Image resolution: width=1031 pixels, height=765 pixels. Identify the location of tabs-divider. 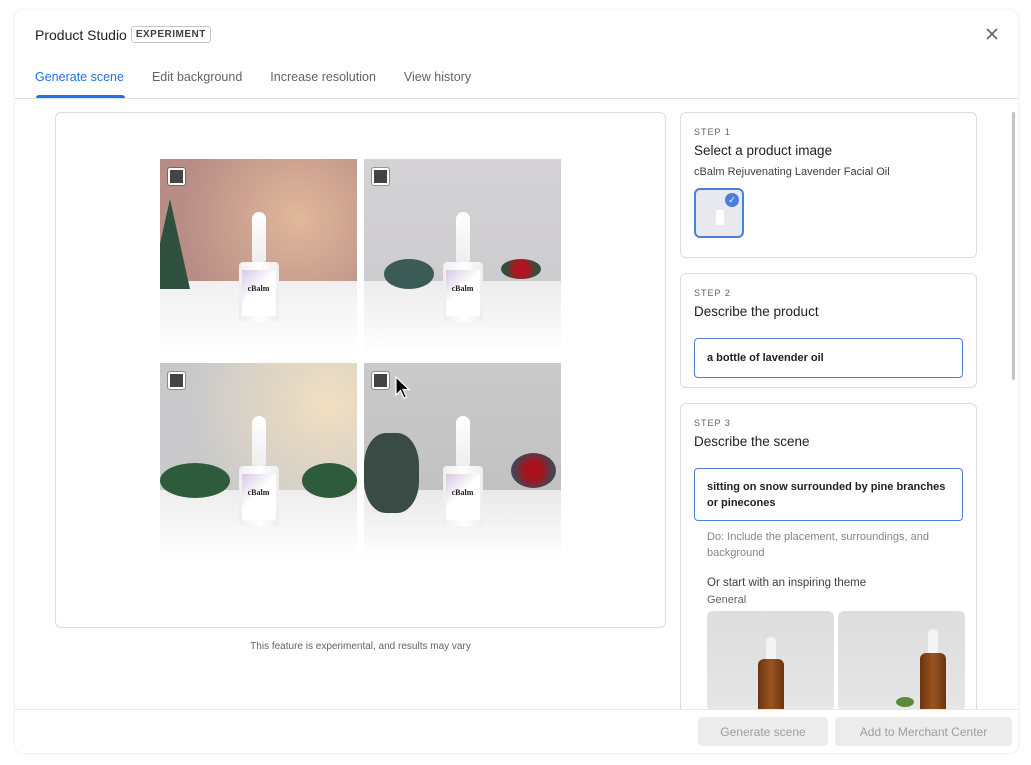
(516, 98).